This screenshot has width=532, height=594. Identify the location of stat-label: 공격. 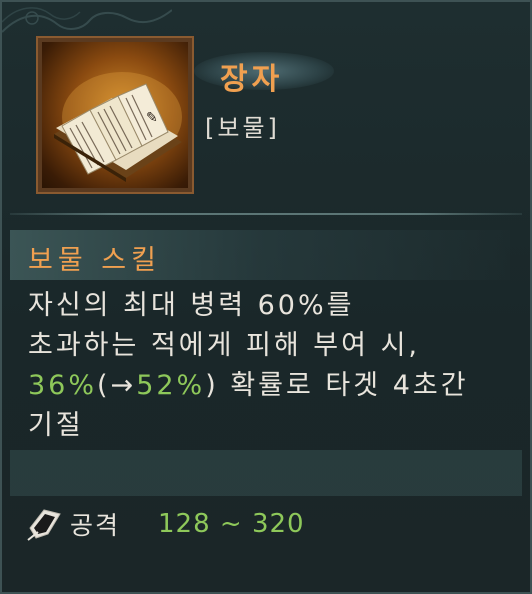
(95, 525).